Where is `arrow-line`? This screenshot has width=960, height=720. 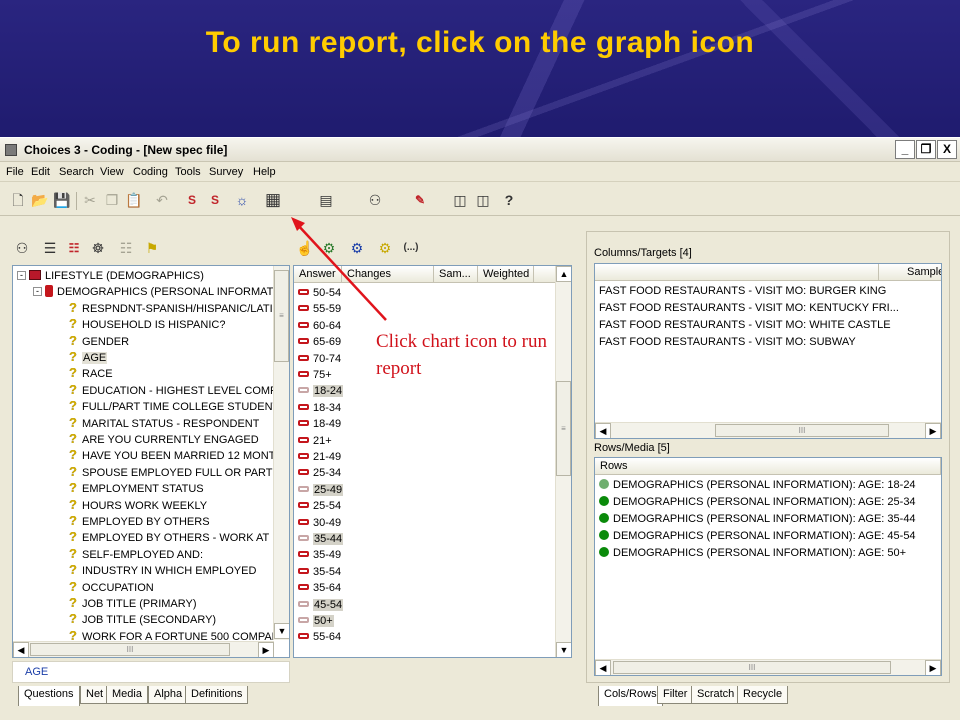 arrow-line is located at coordinates (341, 271).